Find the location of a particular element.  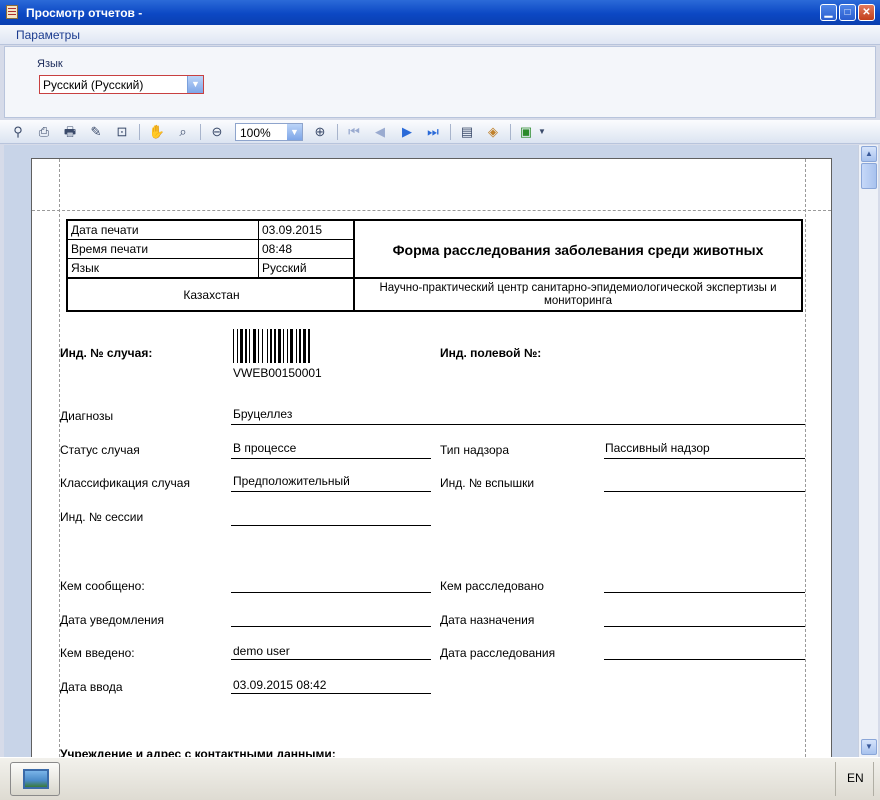

print-icon: 🖶 is located at coordinates (70, 132).